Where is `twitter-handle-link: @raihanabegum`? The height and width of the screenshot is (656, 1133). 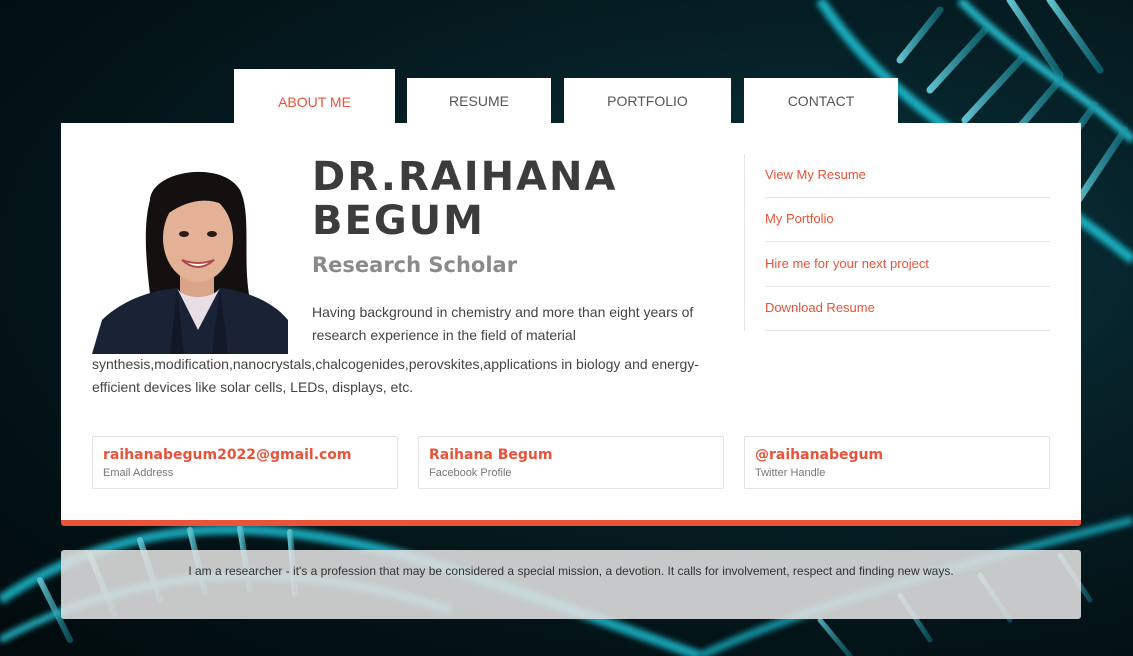 twitter-handle-link: @raihanabegum is located at coordinates (819, 455).